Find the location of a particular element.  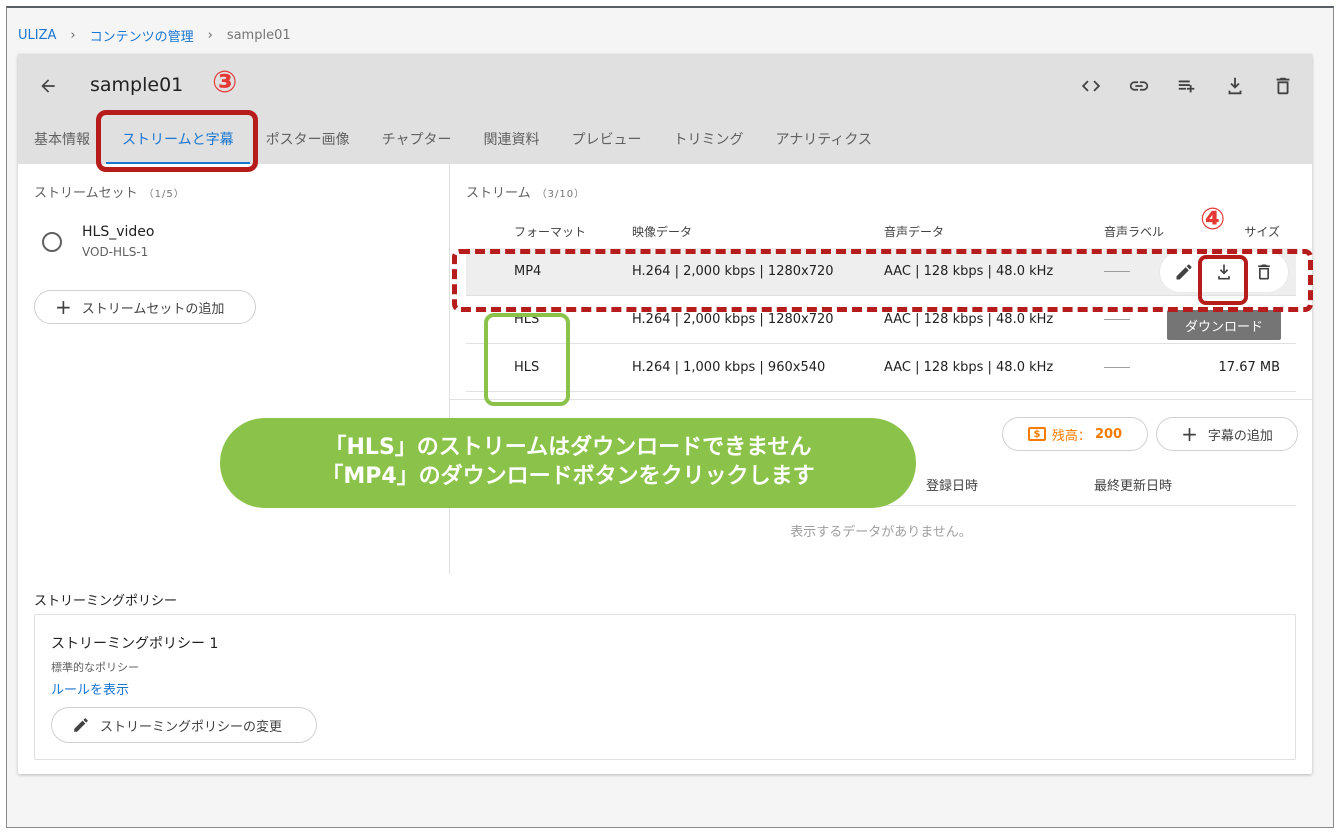

stream-video: H.264 | 1,000 kbps | 960x540 is located at coordinates (729, 367).